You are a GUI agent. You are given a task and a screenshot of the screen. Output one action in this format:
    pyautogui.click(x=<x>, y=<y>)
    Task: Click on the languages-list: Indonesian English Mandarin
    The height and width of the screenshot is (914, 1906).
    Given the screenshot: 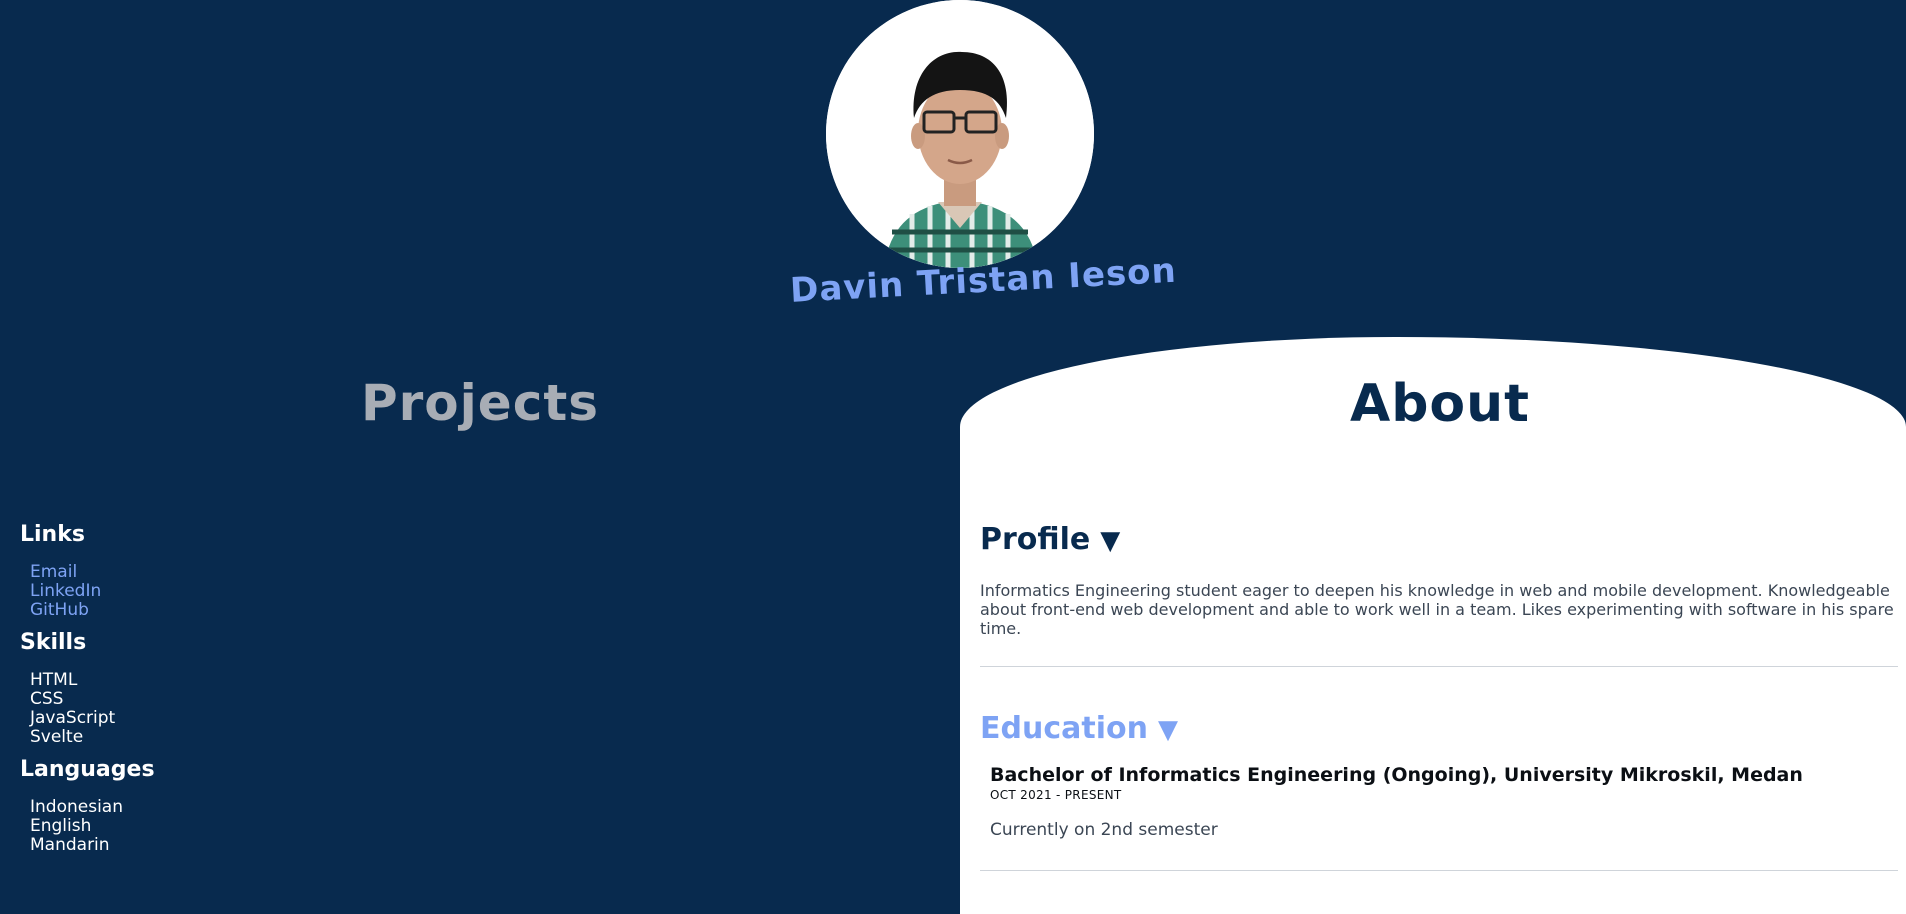 What is the action you would take?
    pyautogui.click(x=155, y=826)
    